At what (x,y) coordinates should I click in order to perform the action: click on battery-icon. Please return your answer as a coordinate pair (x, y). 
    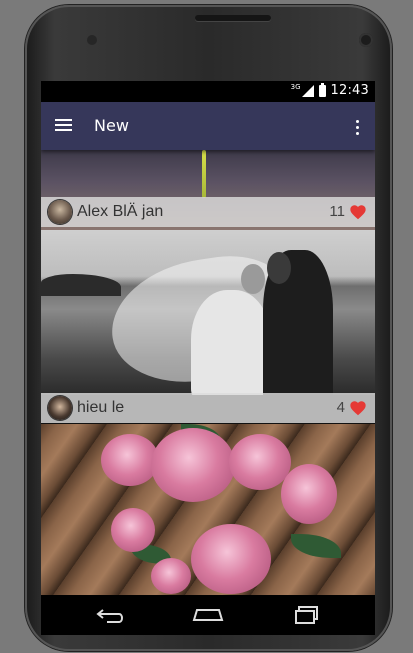
    Looking at the image, I should click on (322, 89).